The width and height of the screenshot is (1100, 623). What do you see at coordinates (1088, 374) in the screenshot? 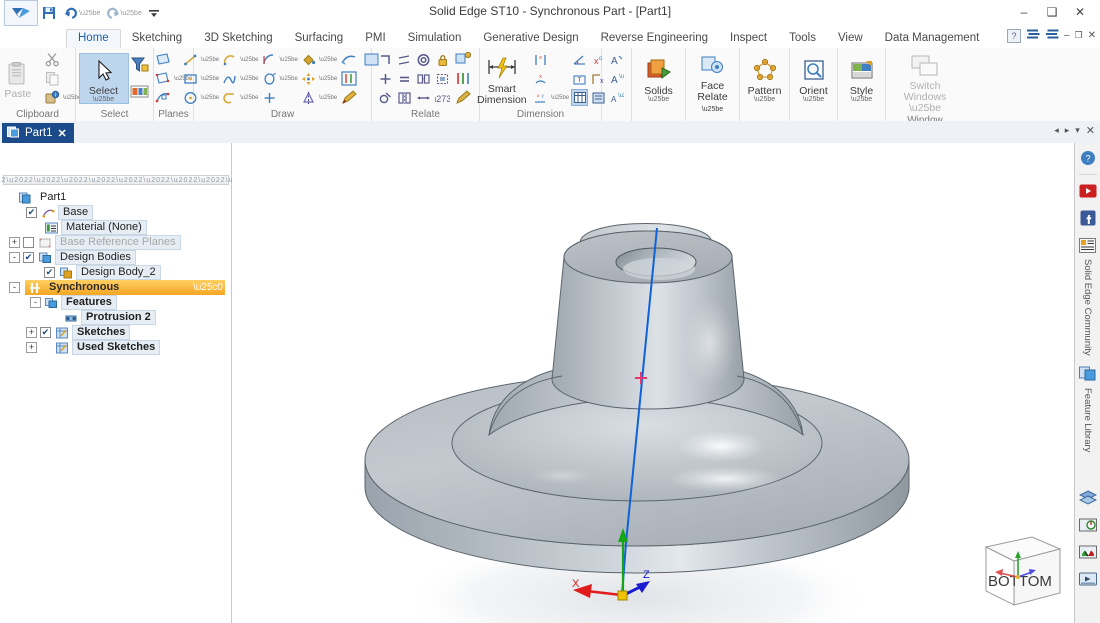
I see `feature-library-icon` at bounding box center [1088, 374].